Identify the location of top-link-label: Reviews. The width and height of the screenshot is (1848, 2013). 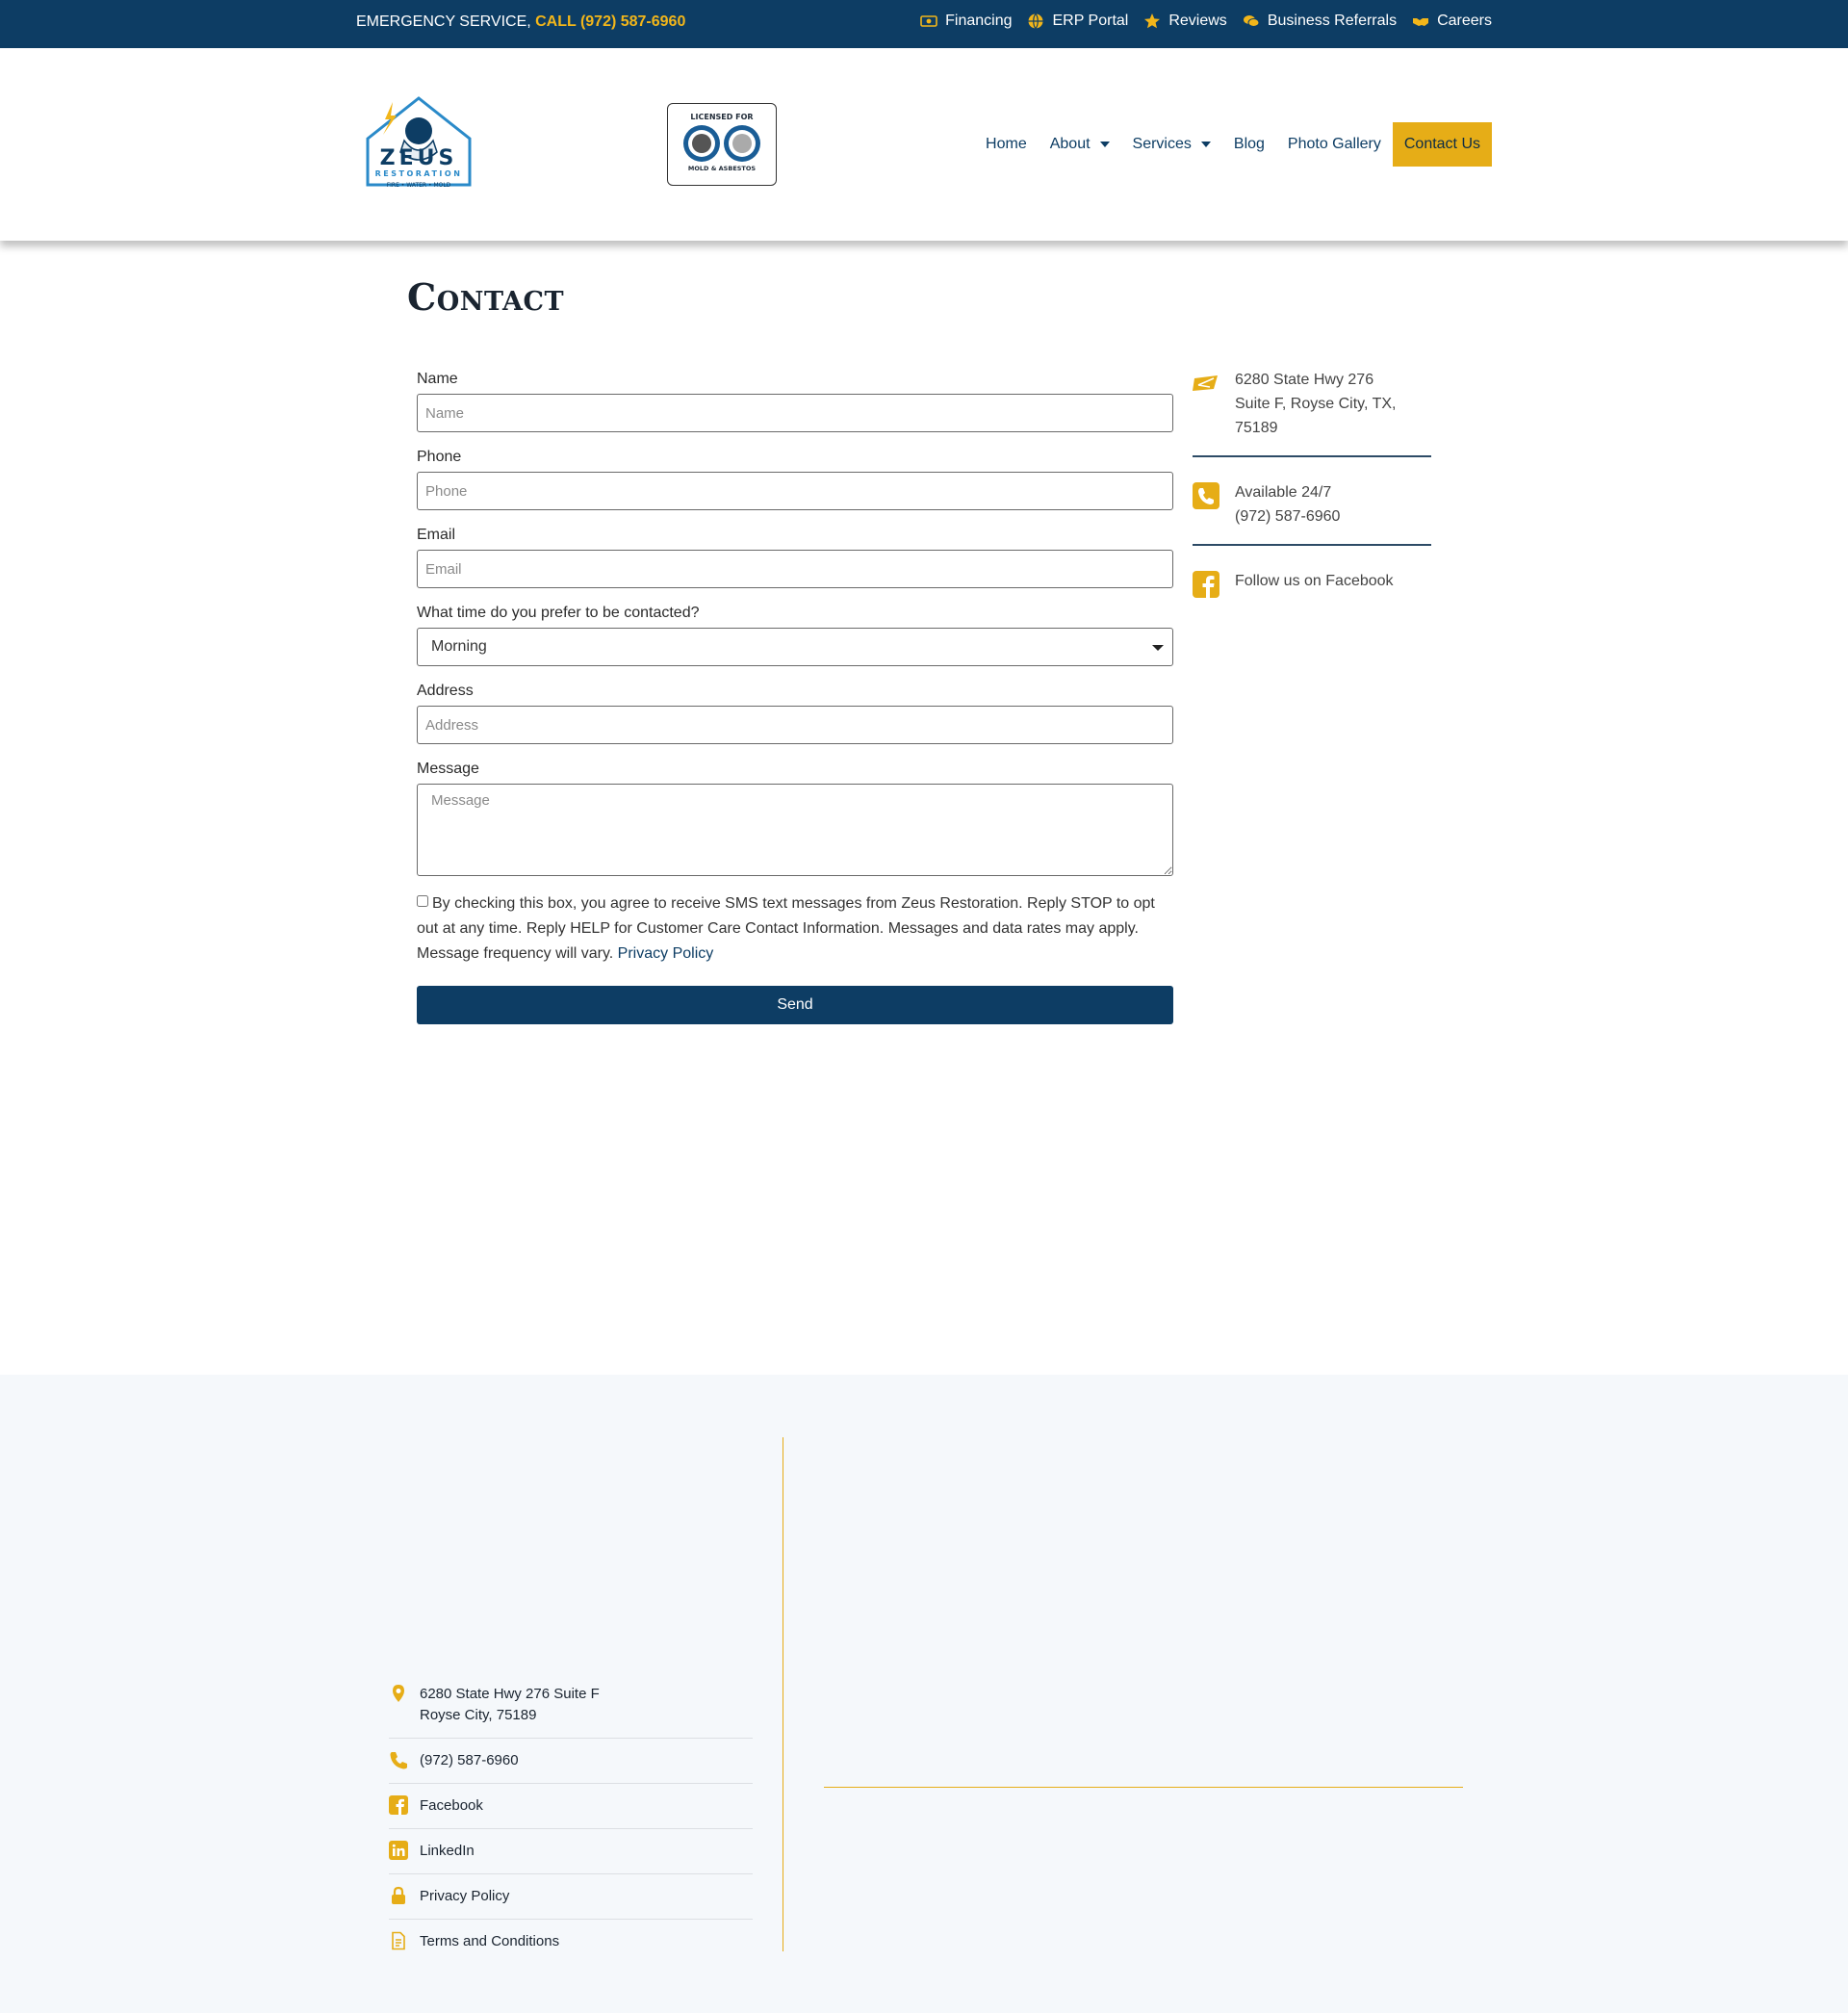
(1197, 21).